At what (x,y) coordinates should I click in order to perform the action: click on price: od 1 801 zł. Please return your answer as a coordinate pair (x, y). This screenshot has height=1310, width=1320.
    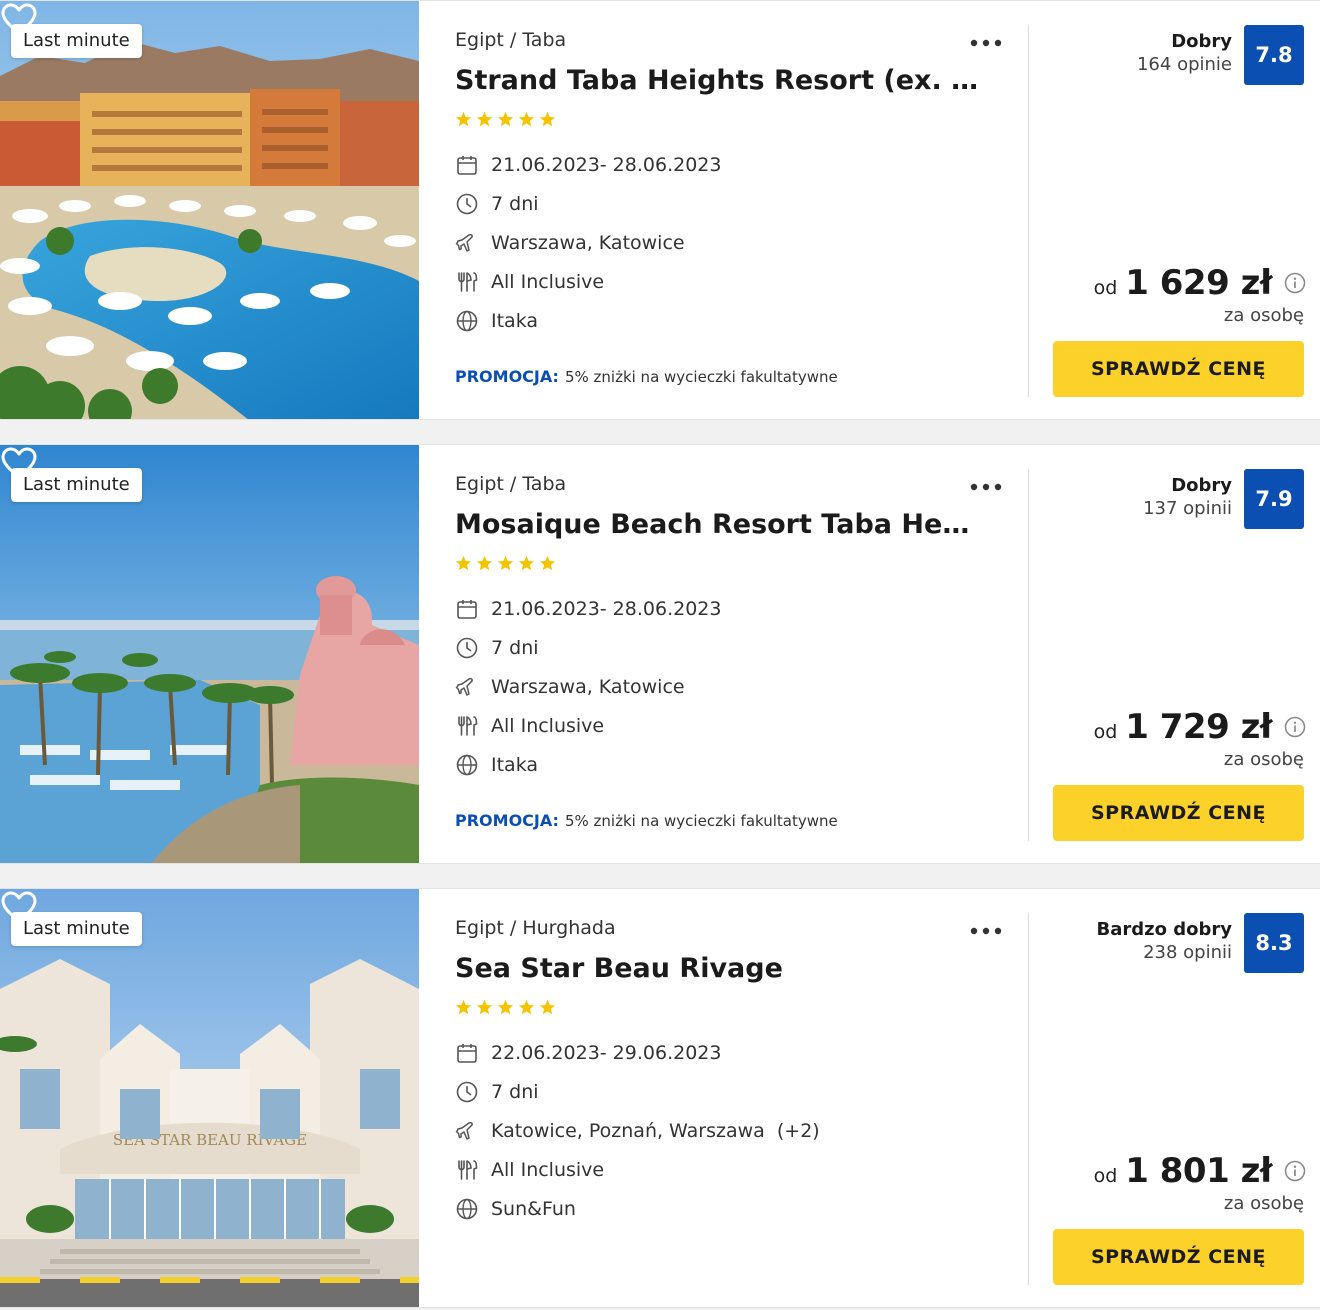
    Looking at the image, I should click on (1200, 1171).